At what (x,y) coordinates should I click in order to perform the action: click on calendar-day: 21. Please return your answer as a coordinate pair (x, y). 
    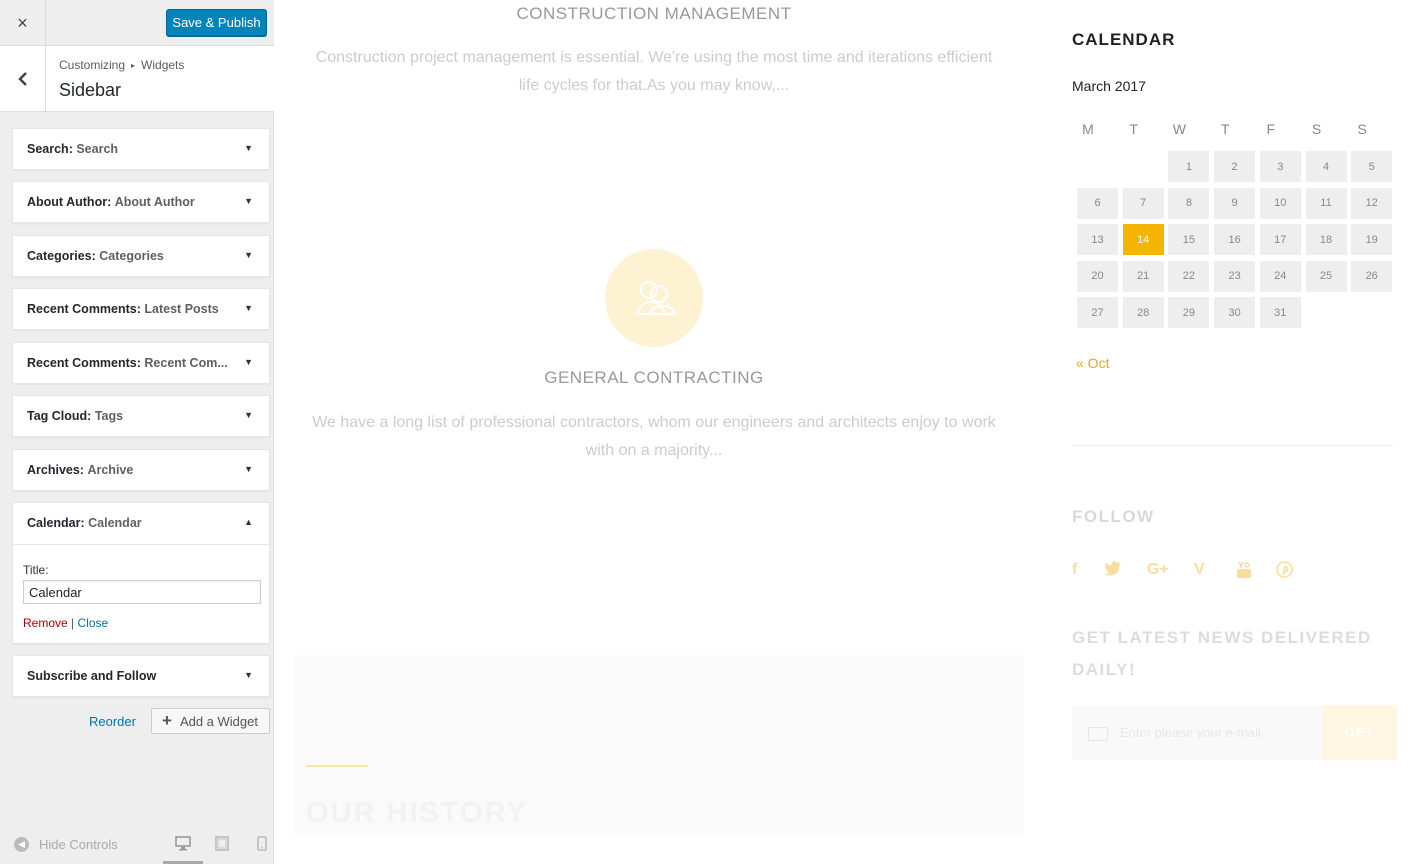
    Looking at the image, I should click on (1143, 276).